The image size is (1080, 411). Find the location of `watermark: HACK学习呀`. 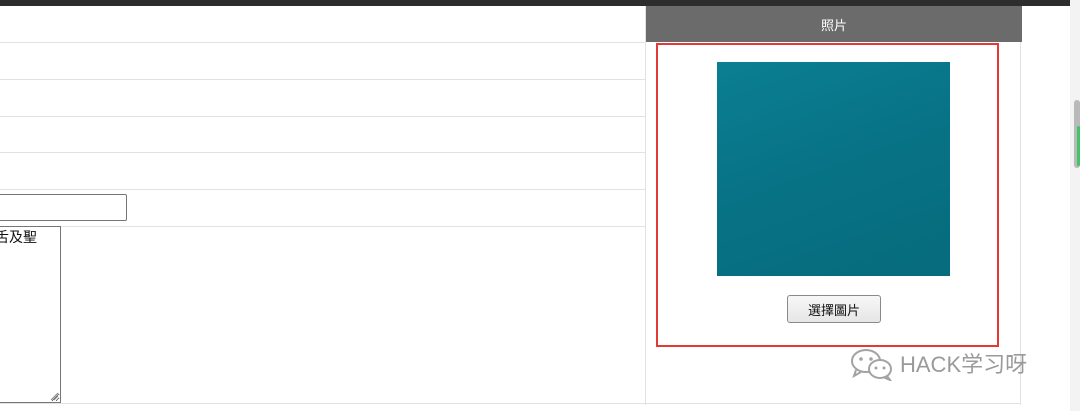

watermark: HACK学习呀 is located at coordinates (937, 363).